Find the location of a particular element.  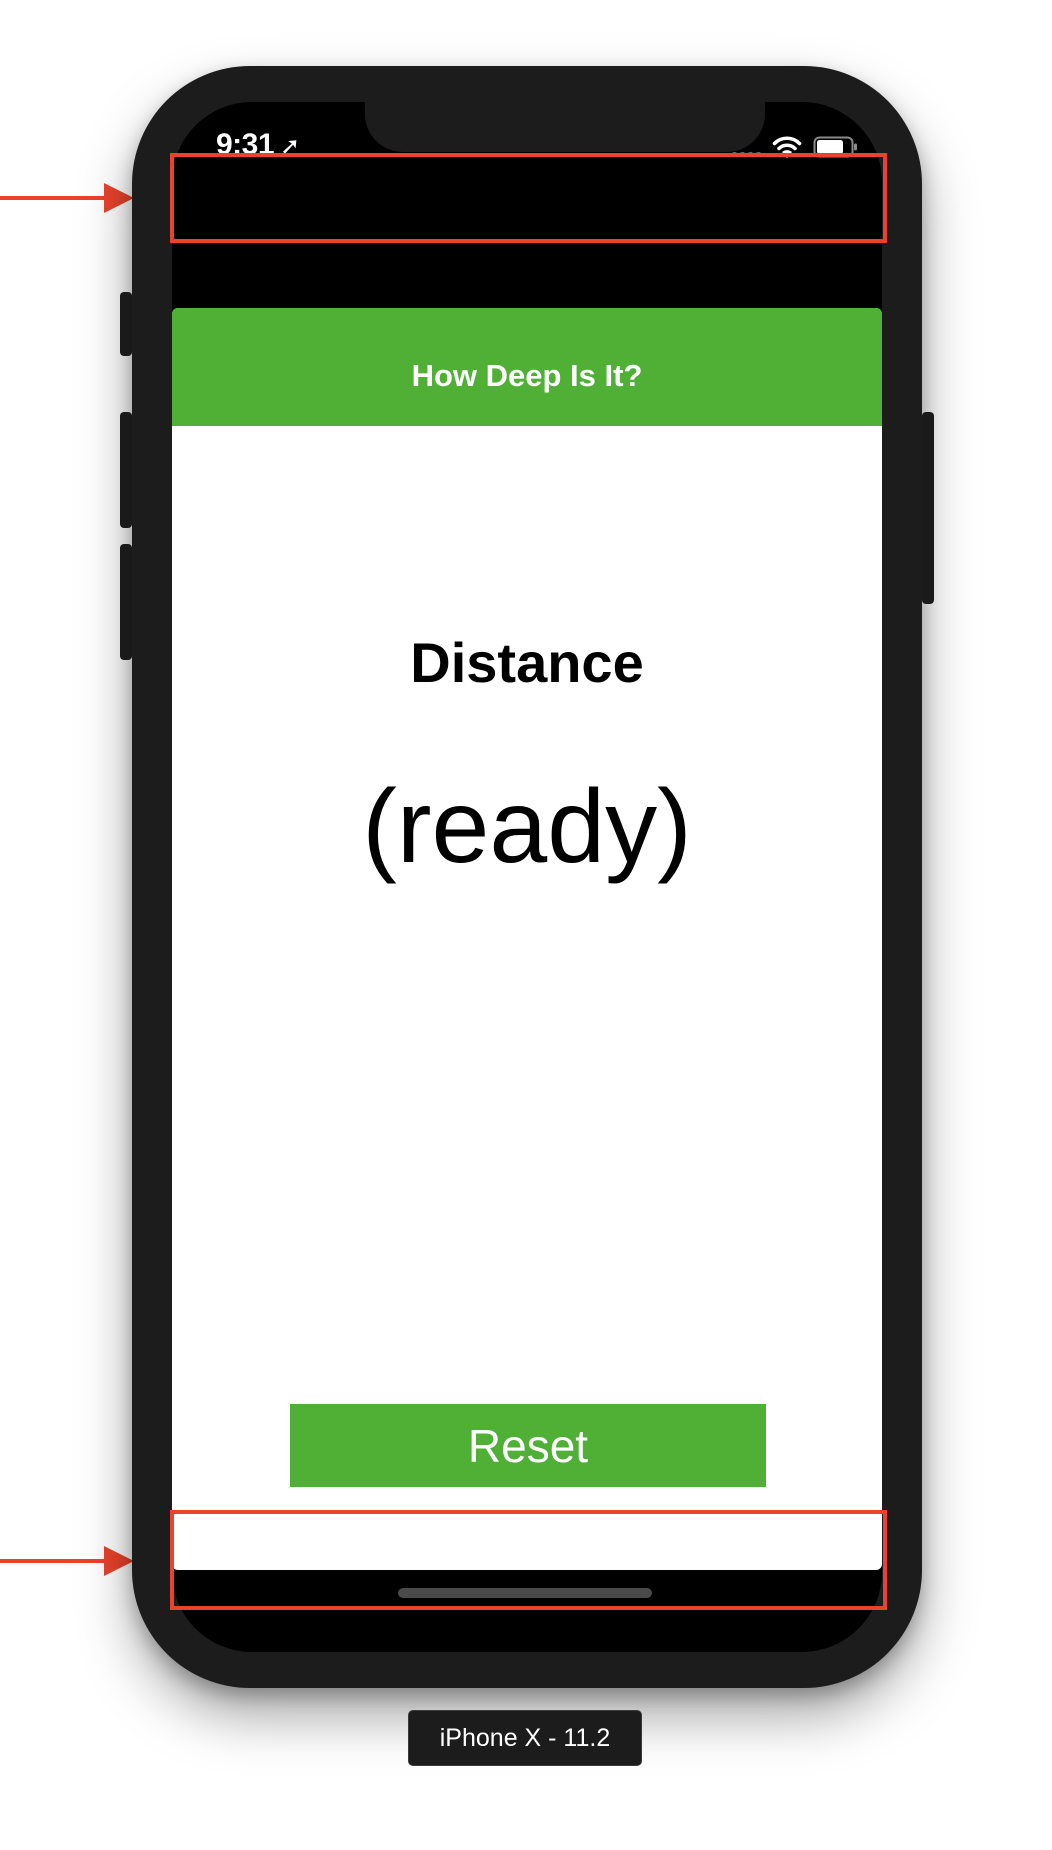

distance-label: Distance is located at coordinates (527, 662).